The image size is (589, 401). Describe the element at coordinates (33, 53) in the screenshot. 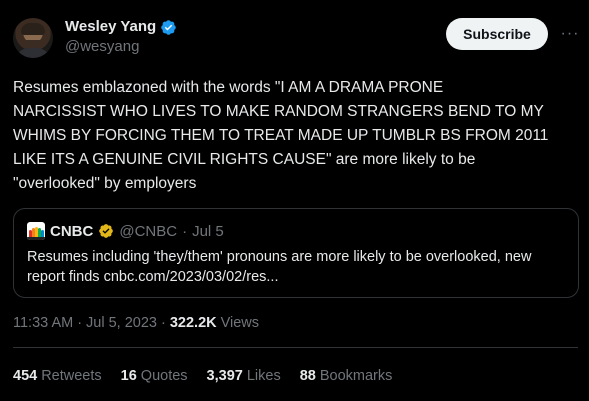

I see `avatar-shoulders` at that location.